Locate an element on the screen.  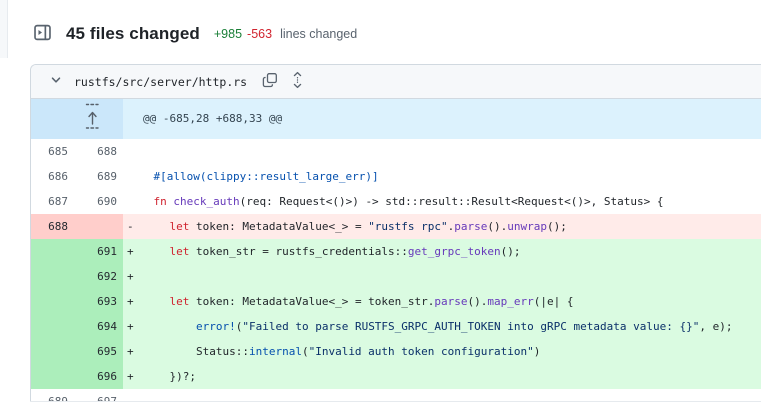
copy-path-button is located at coordinates (270, 81).